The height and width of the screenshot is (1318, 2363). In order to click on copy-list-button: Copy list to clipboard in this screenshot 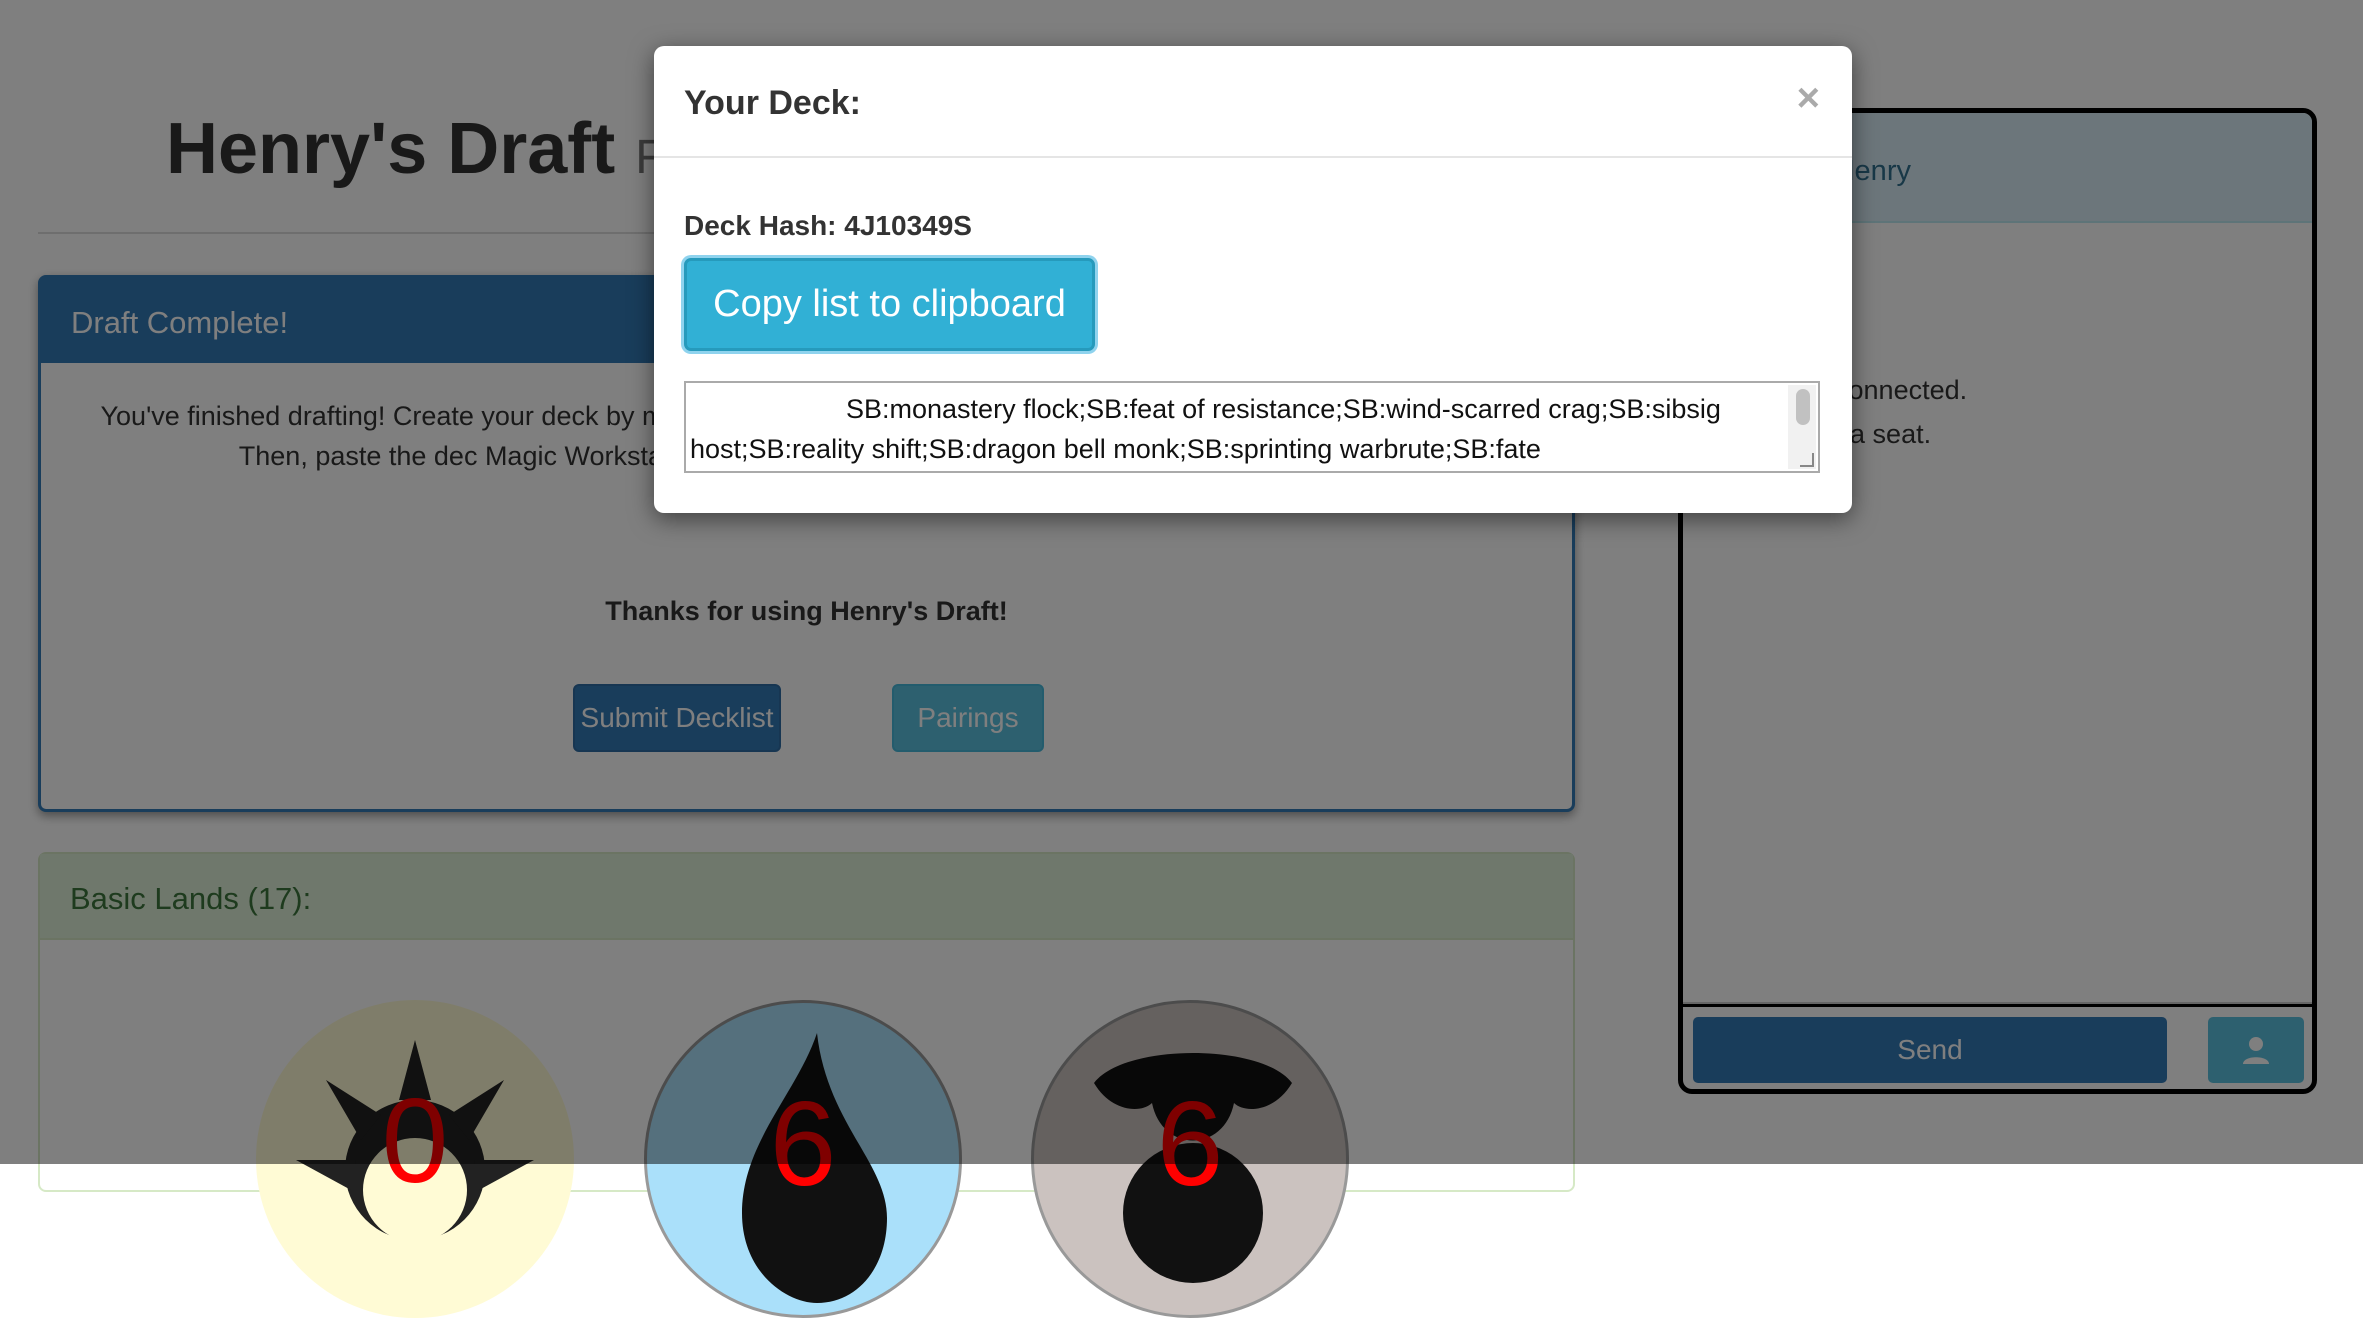, I will do `click(889, 304)`.